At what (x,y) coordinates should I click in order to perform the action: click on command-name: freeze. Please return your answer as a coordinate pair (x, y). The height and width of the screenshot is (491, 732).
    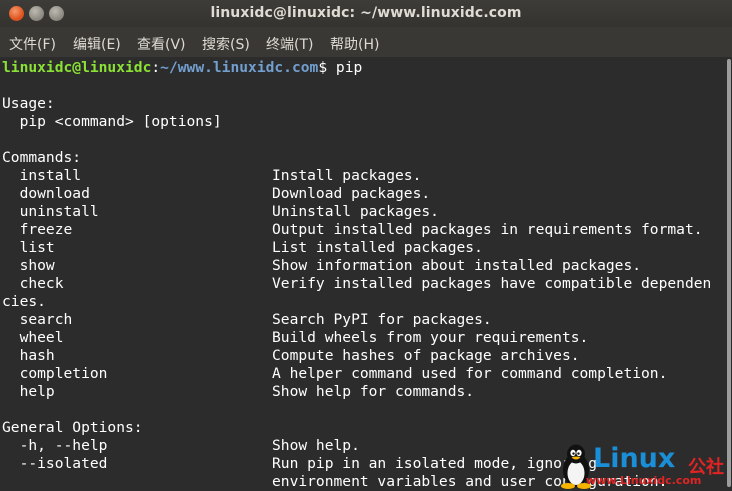
    Looking at the image, I should click on (37, 229).